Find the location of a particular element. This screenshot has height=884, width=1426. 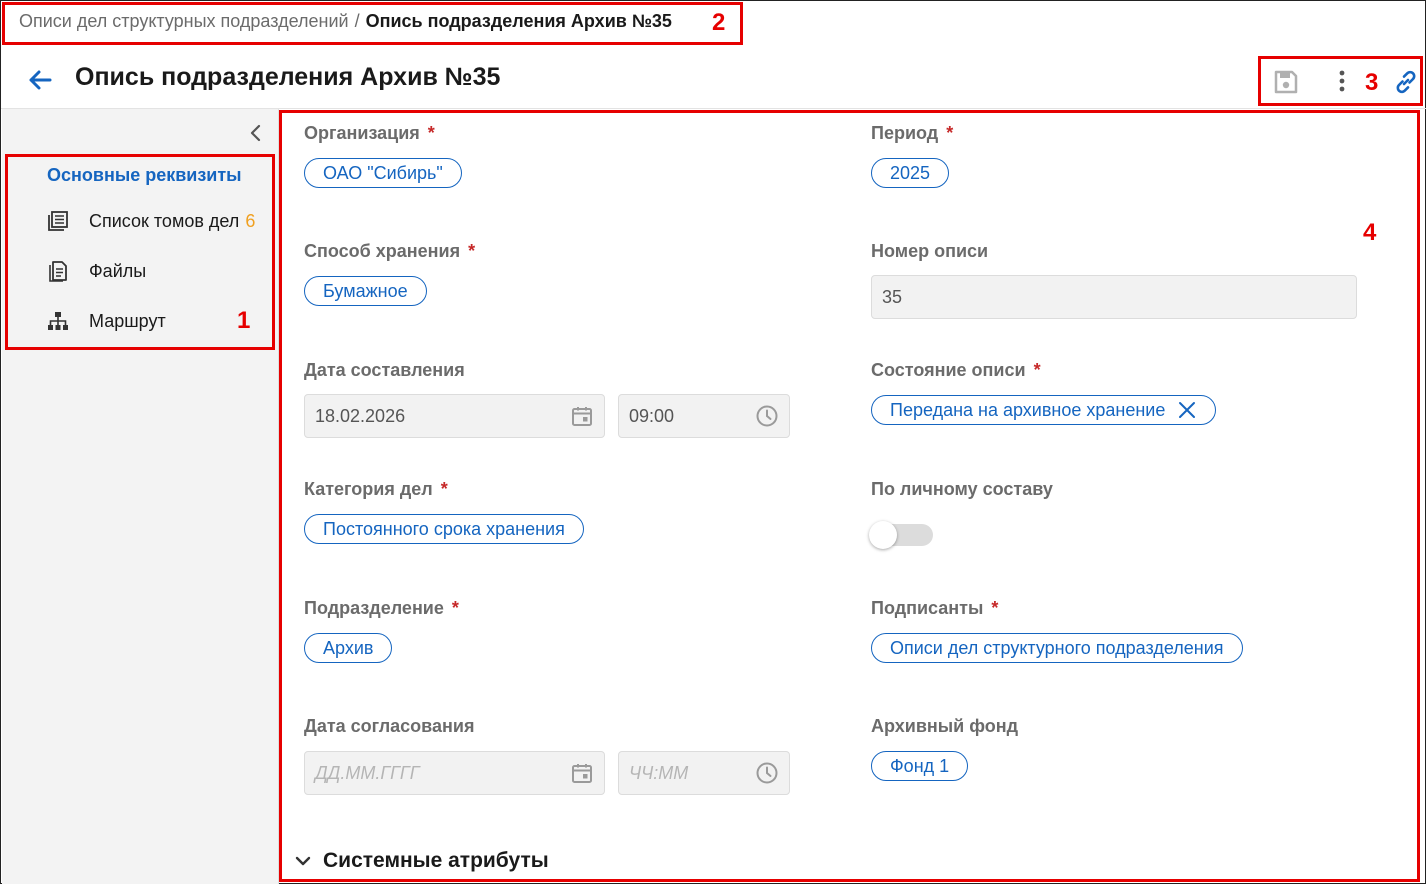

annotation-number-3: 3 is located at coordinates (1372, 82).